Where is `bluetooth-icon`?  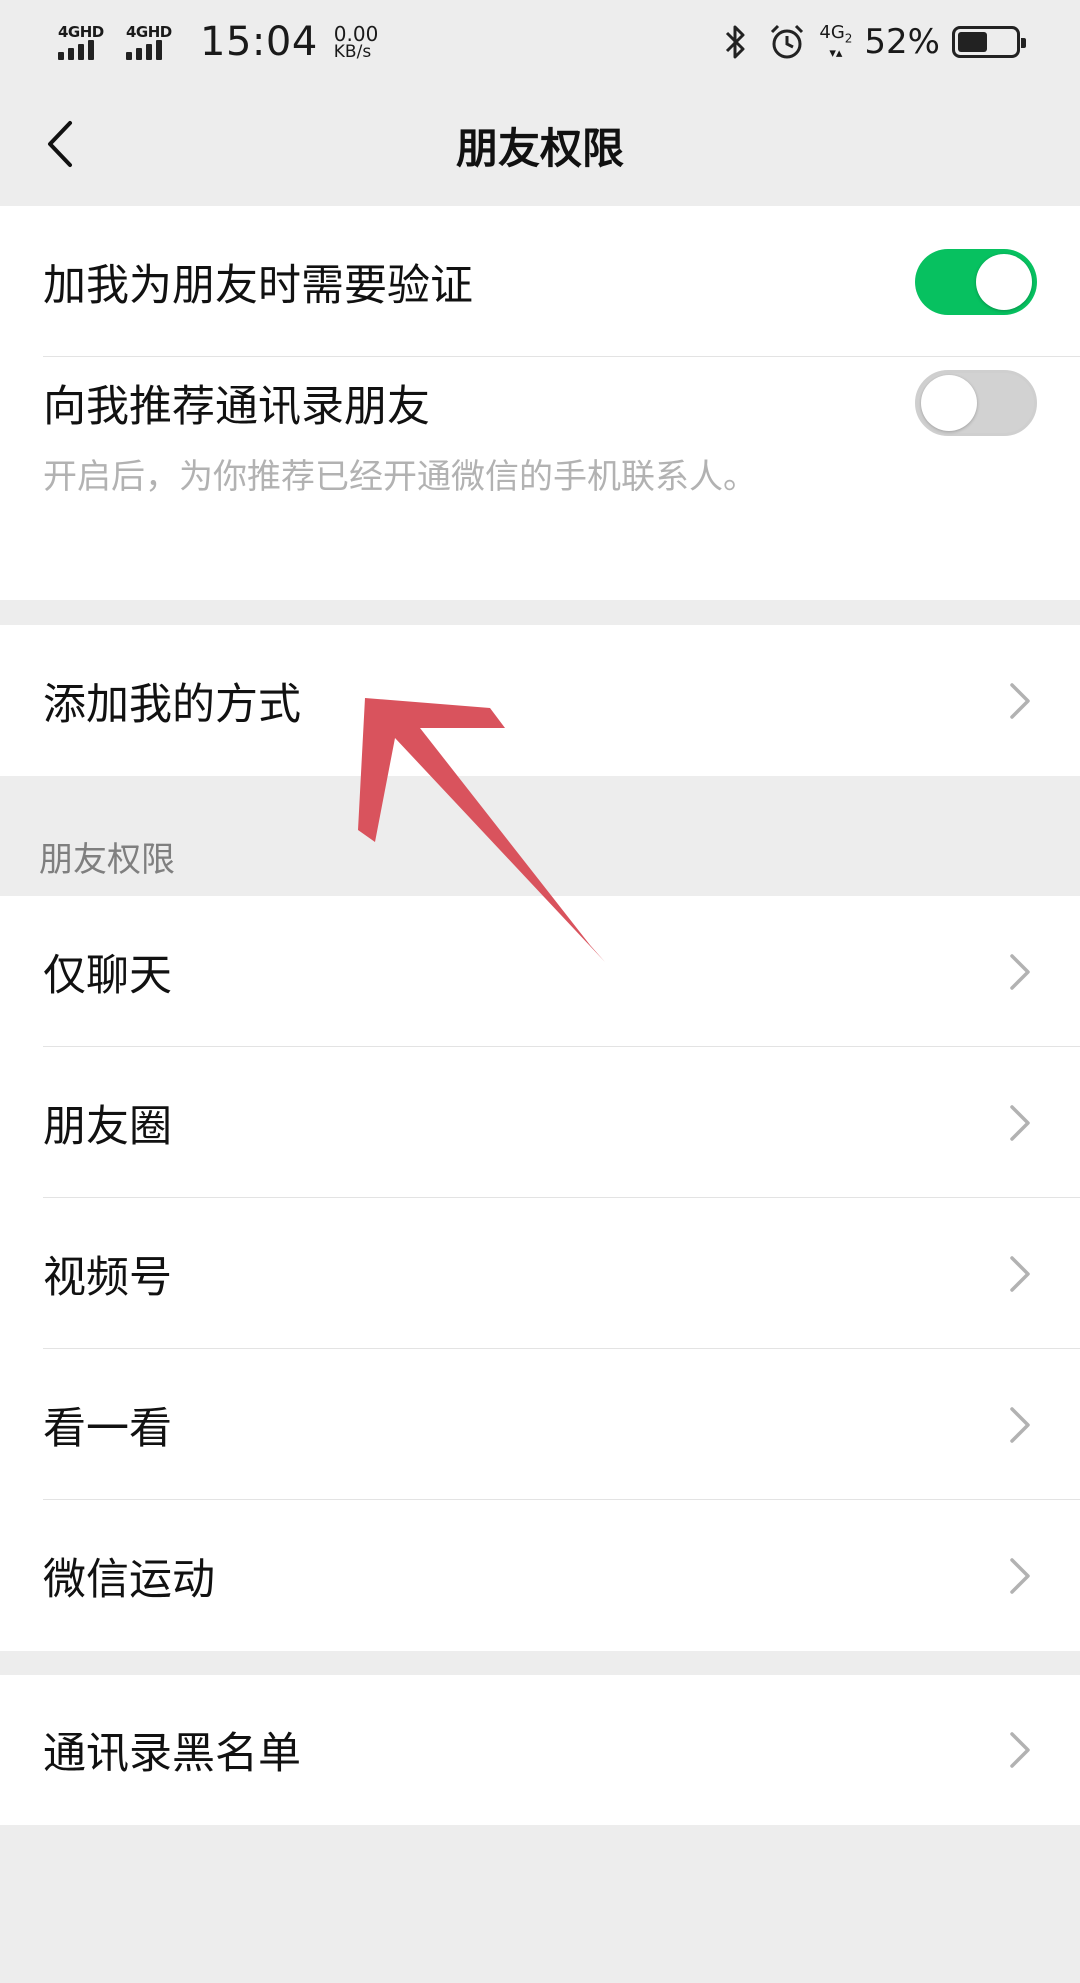 bluetooth-icon is located at coordinates (735, 42).